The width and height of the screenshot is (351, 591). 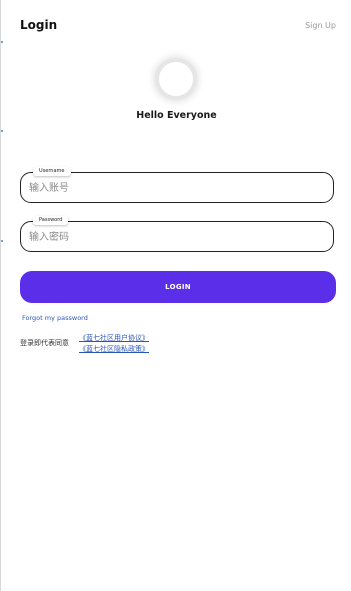 What do you see at coordinates (176, 115) in the screenshot?
I see `greeting-text: Hello Everyone` at bounding box center [176, 115].